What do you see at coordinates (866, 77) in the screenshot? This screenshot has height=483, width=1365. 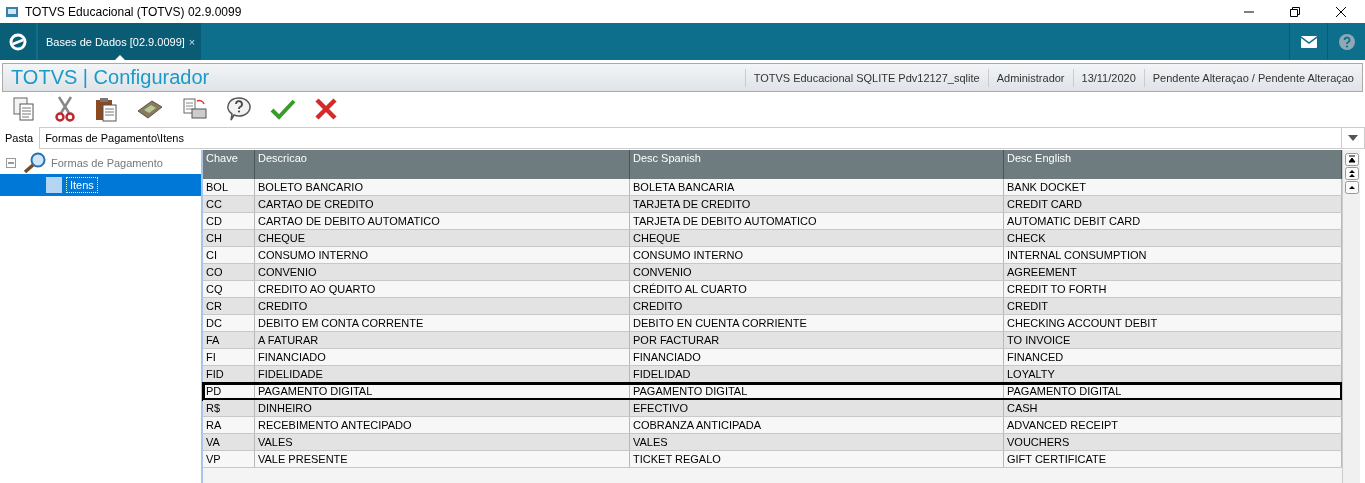 I see `status-info: TOTVS Educacional SQLITE Pdv12127_sqlite` at bounding box center [866, 77].